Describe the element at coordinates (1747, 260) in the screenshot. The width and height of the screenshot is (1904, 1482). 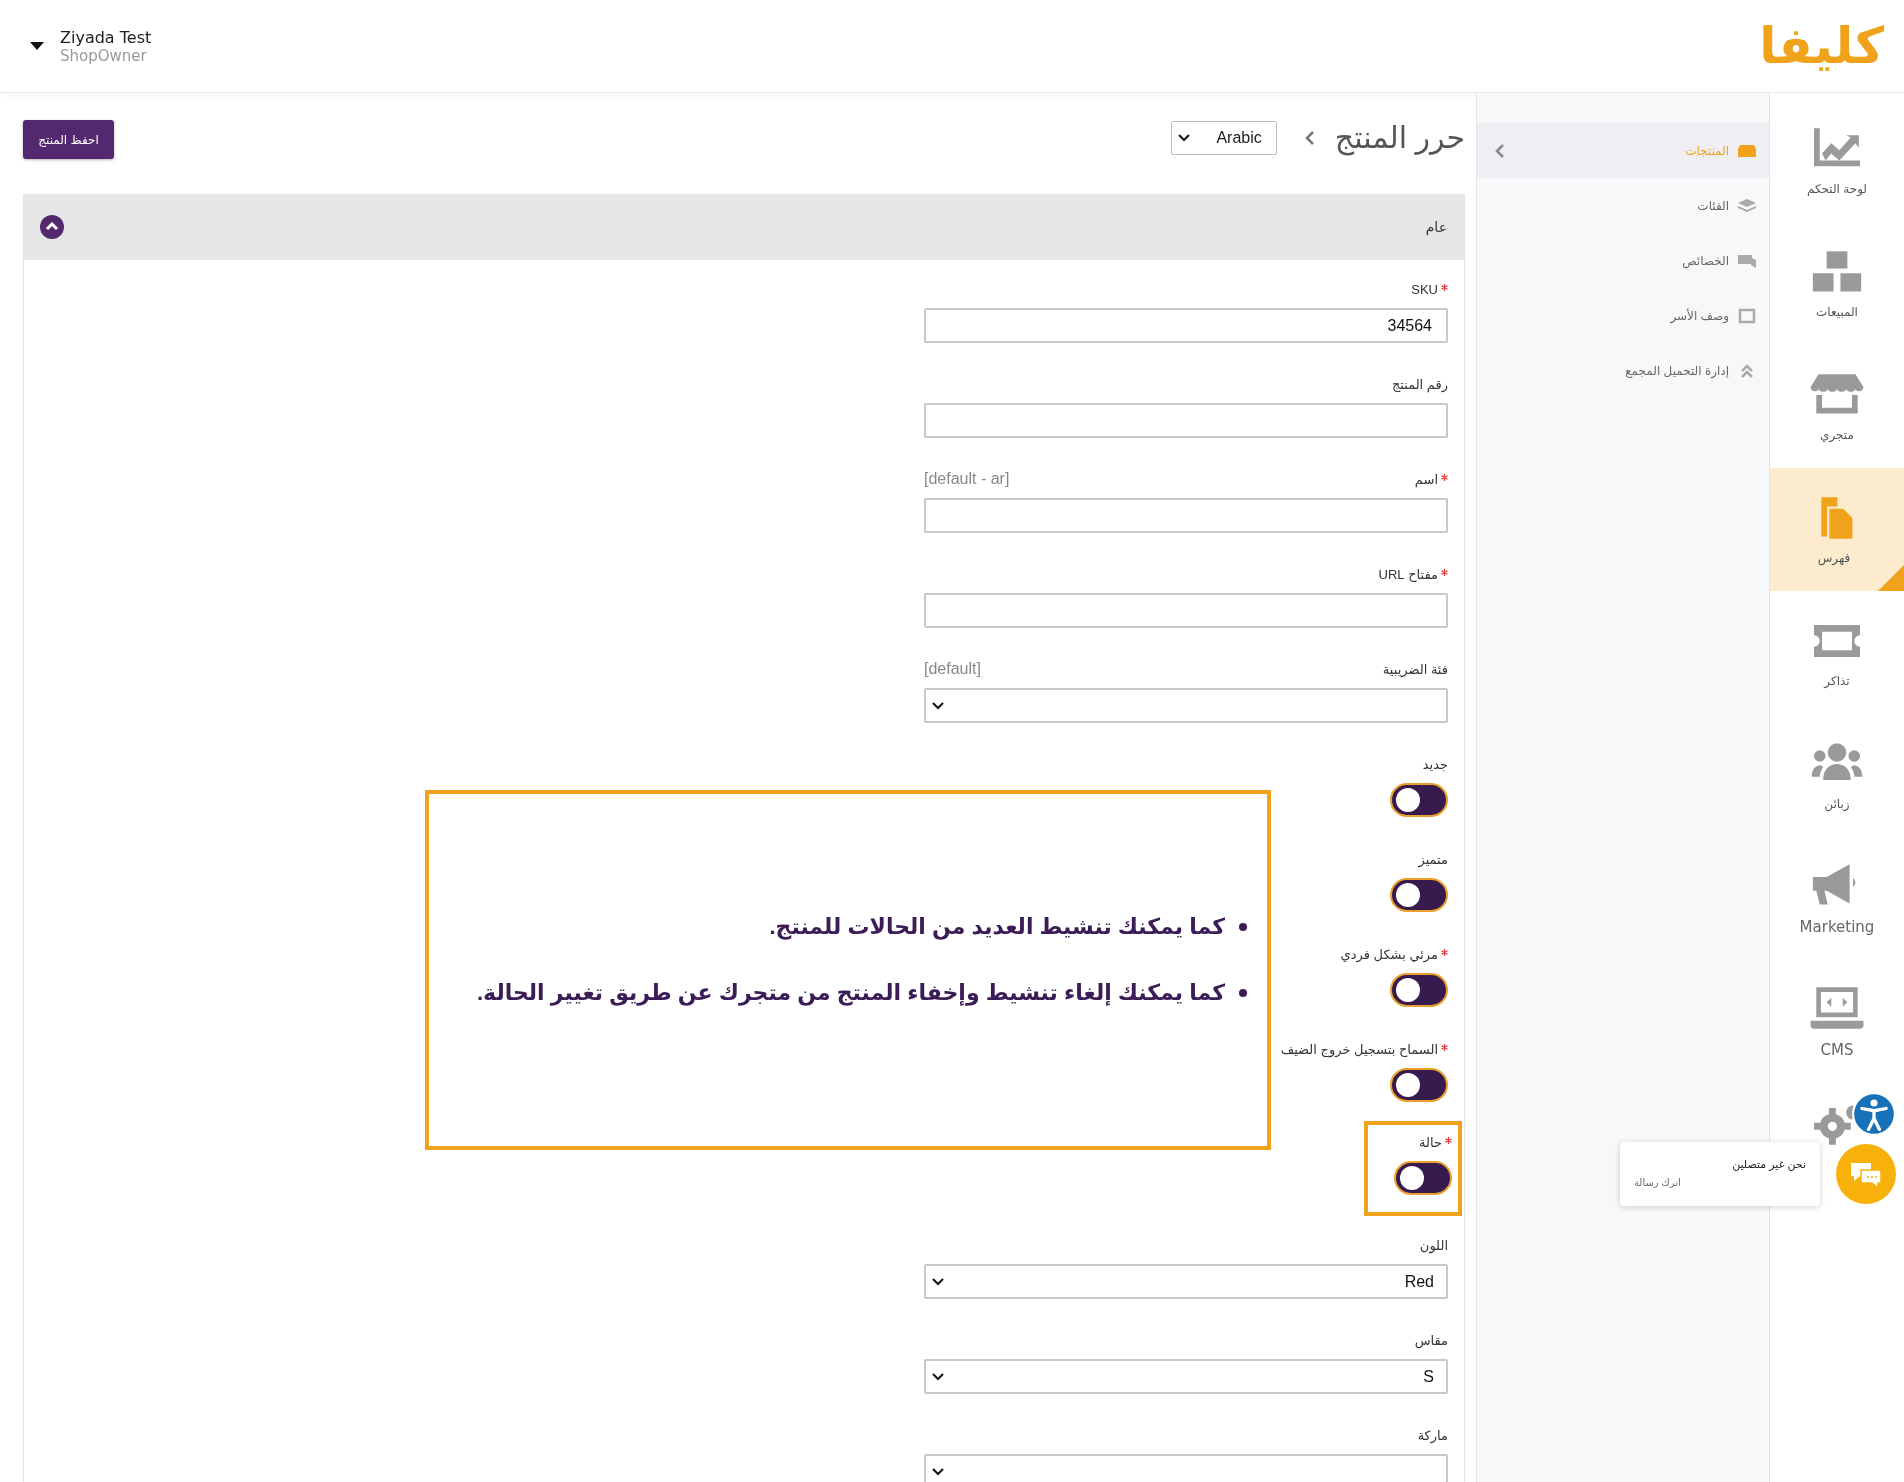
I see `tag-icon` at that location.